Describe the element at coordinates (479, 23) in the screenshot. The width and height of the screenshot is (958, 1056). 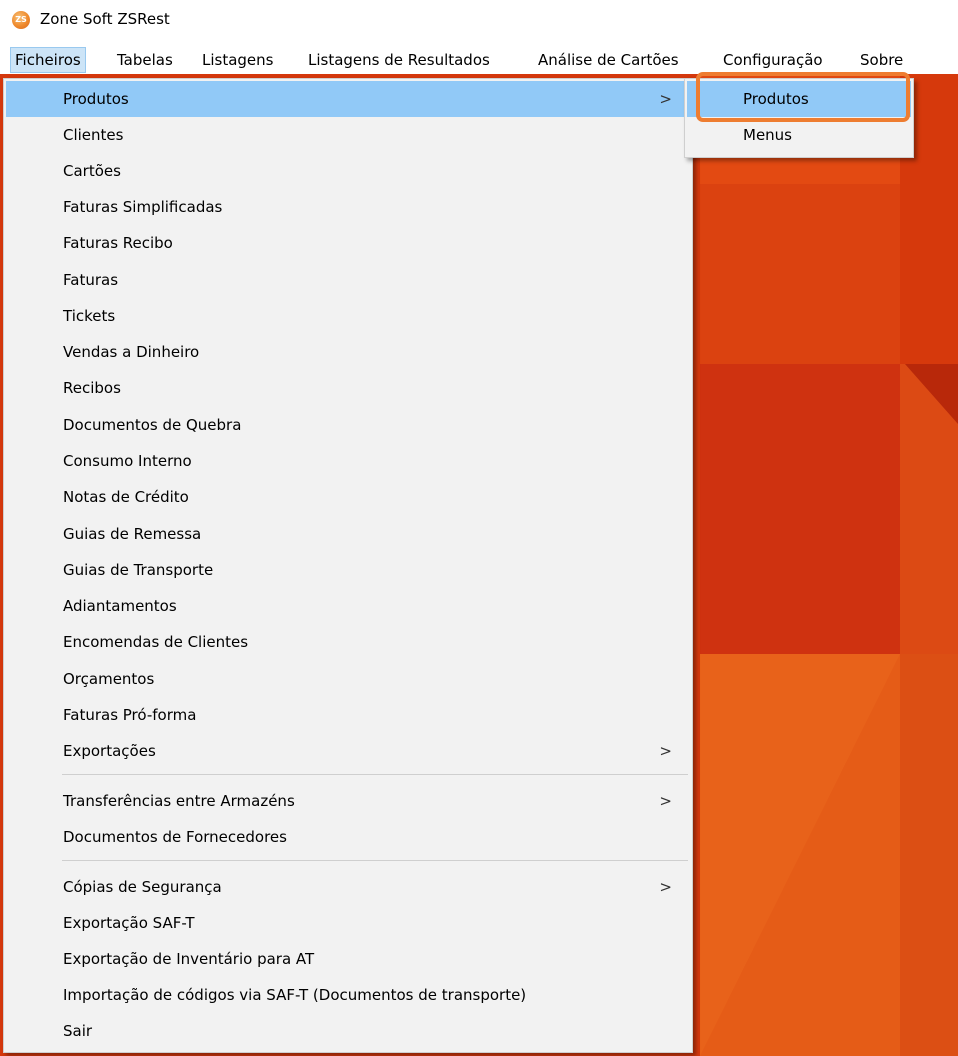
I see `title-bar: ZS Zone Soft ZSRest` at that location.